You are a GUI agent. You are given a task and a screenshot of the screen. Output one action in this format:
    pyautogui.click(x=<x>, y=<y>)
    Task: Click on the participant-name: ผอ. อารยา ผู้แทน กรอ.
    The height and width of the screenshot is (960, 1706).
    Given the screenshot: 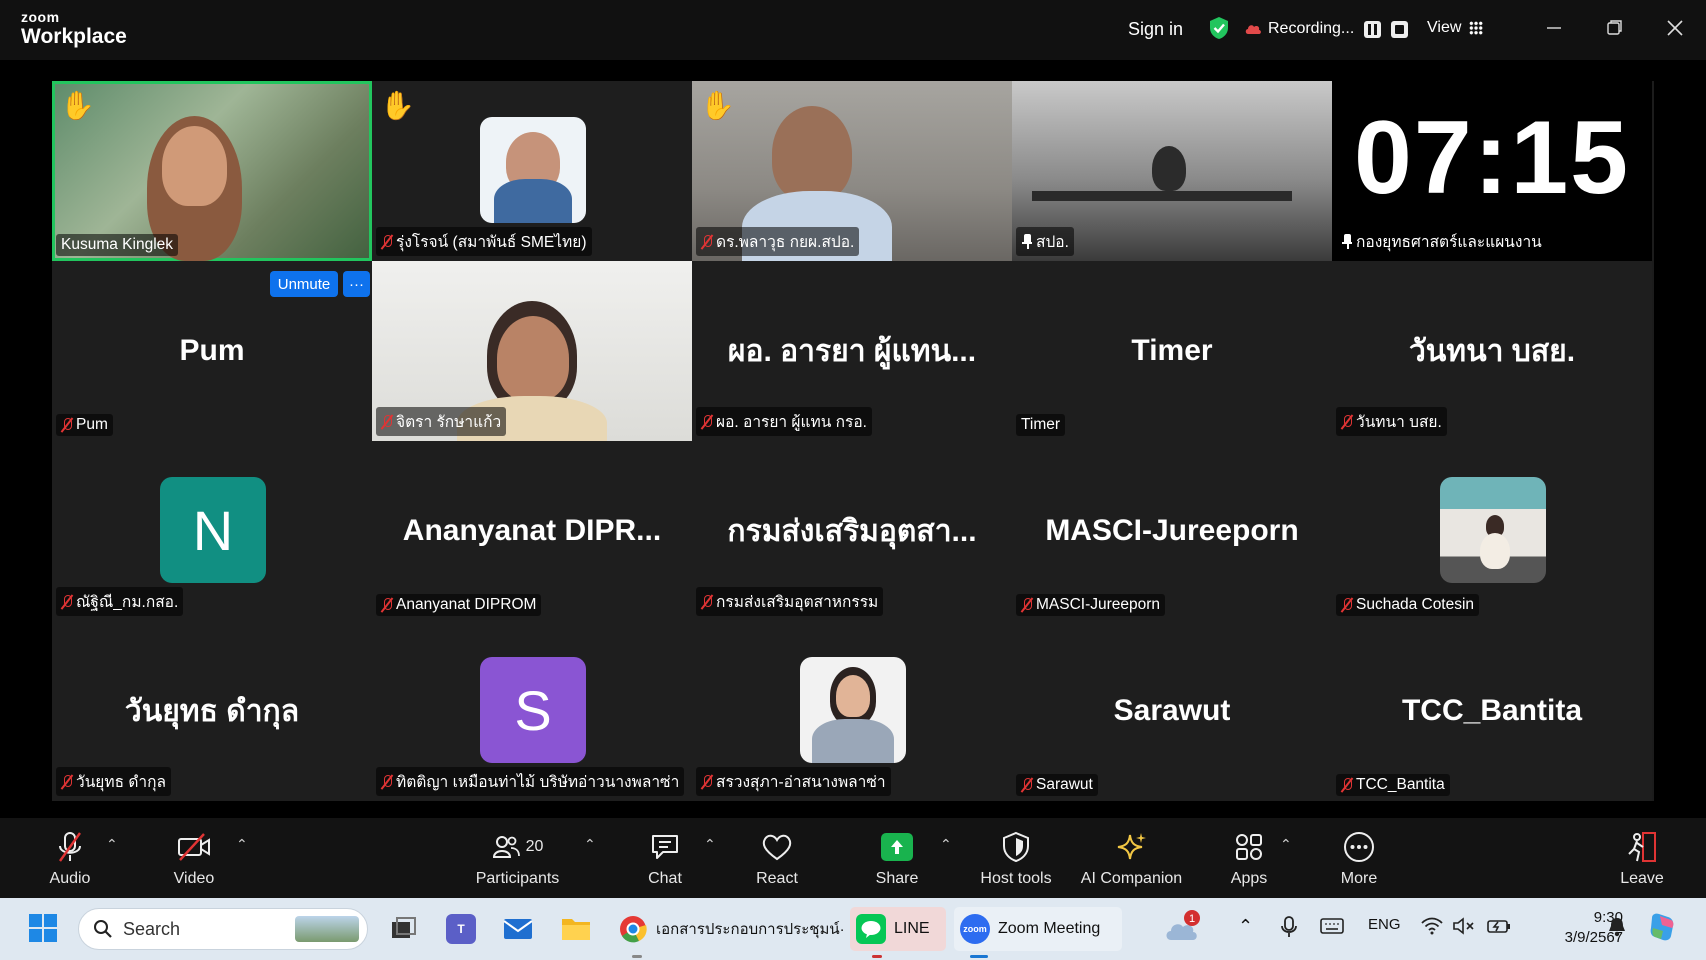 What is the action you would take?
    pyautogui.click(x=791, y=422)
    